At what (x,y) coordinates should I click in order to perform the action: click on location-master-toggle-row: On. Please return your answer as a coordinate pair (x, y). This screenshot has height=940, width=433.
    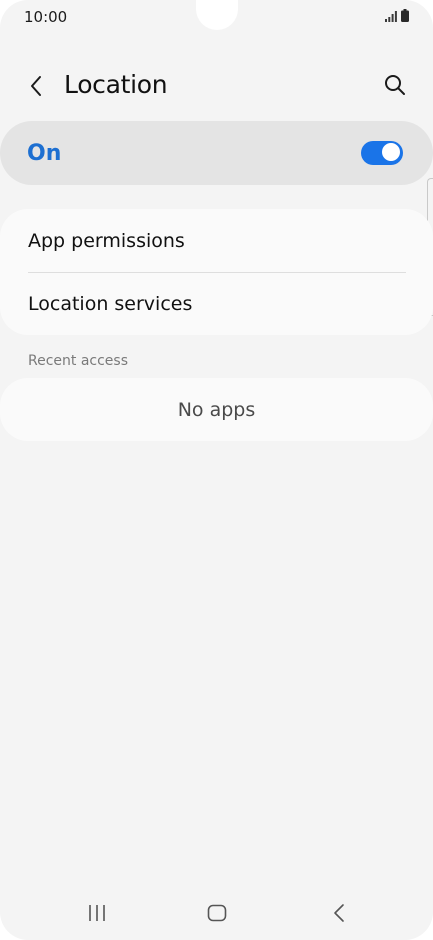
    Looking at the image, I should click on (216, 153).